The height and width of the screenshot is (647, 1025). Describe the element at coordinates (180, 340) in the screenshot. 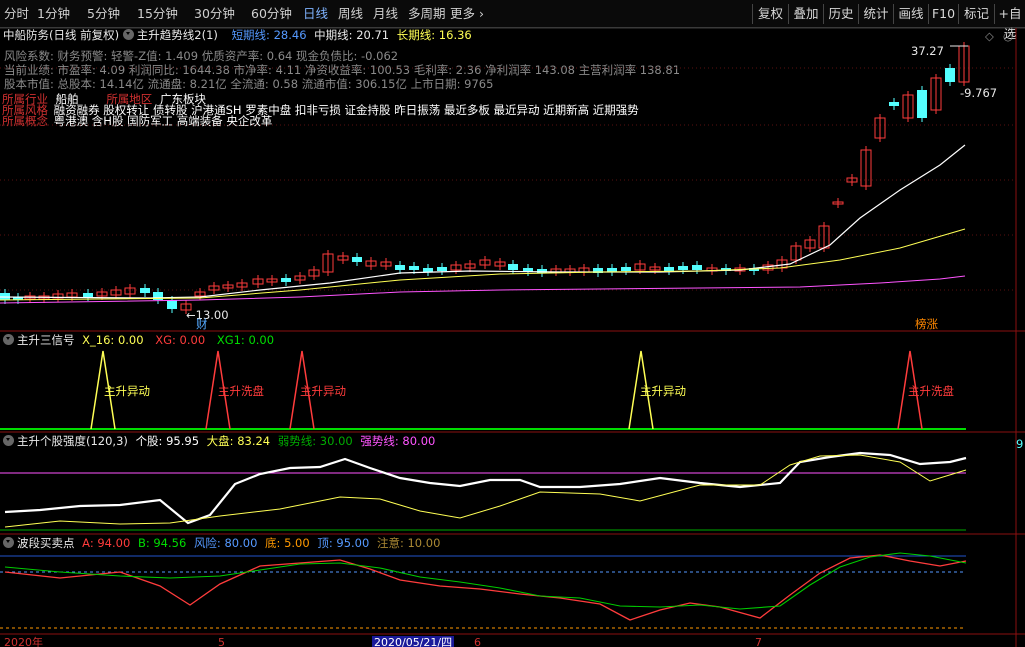

I see `xg-value: XG: 0.00` at that location.